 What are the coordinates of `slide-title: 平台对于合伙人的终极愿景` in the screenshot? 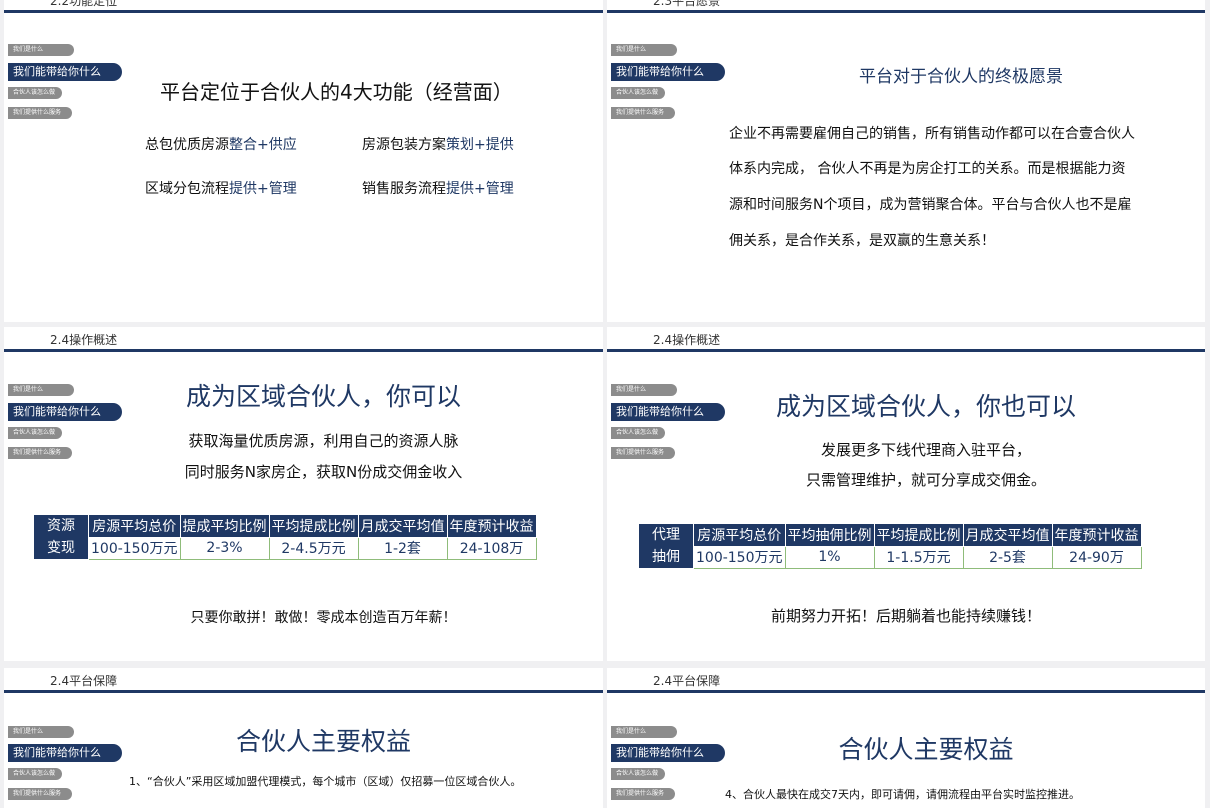 It's located at (961, 77).